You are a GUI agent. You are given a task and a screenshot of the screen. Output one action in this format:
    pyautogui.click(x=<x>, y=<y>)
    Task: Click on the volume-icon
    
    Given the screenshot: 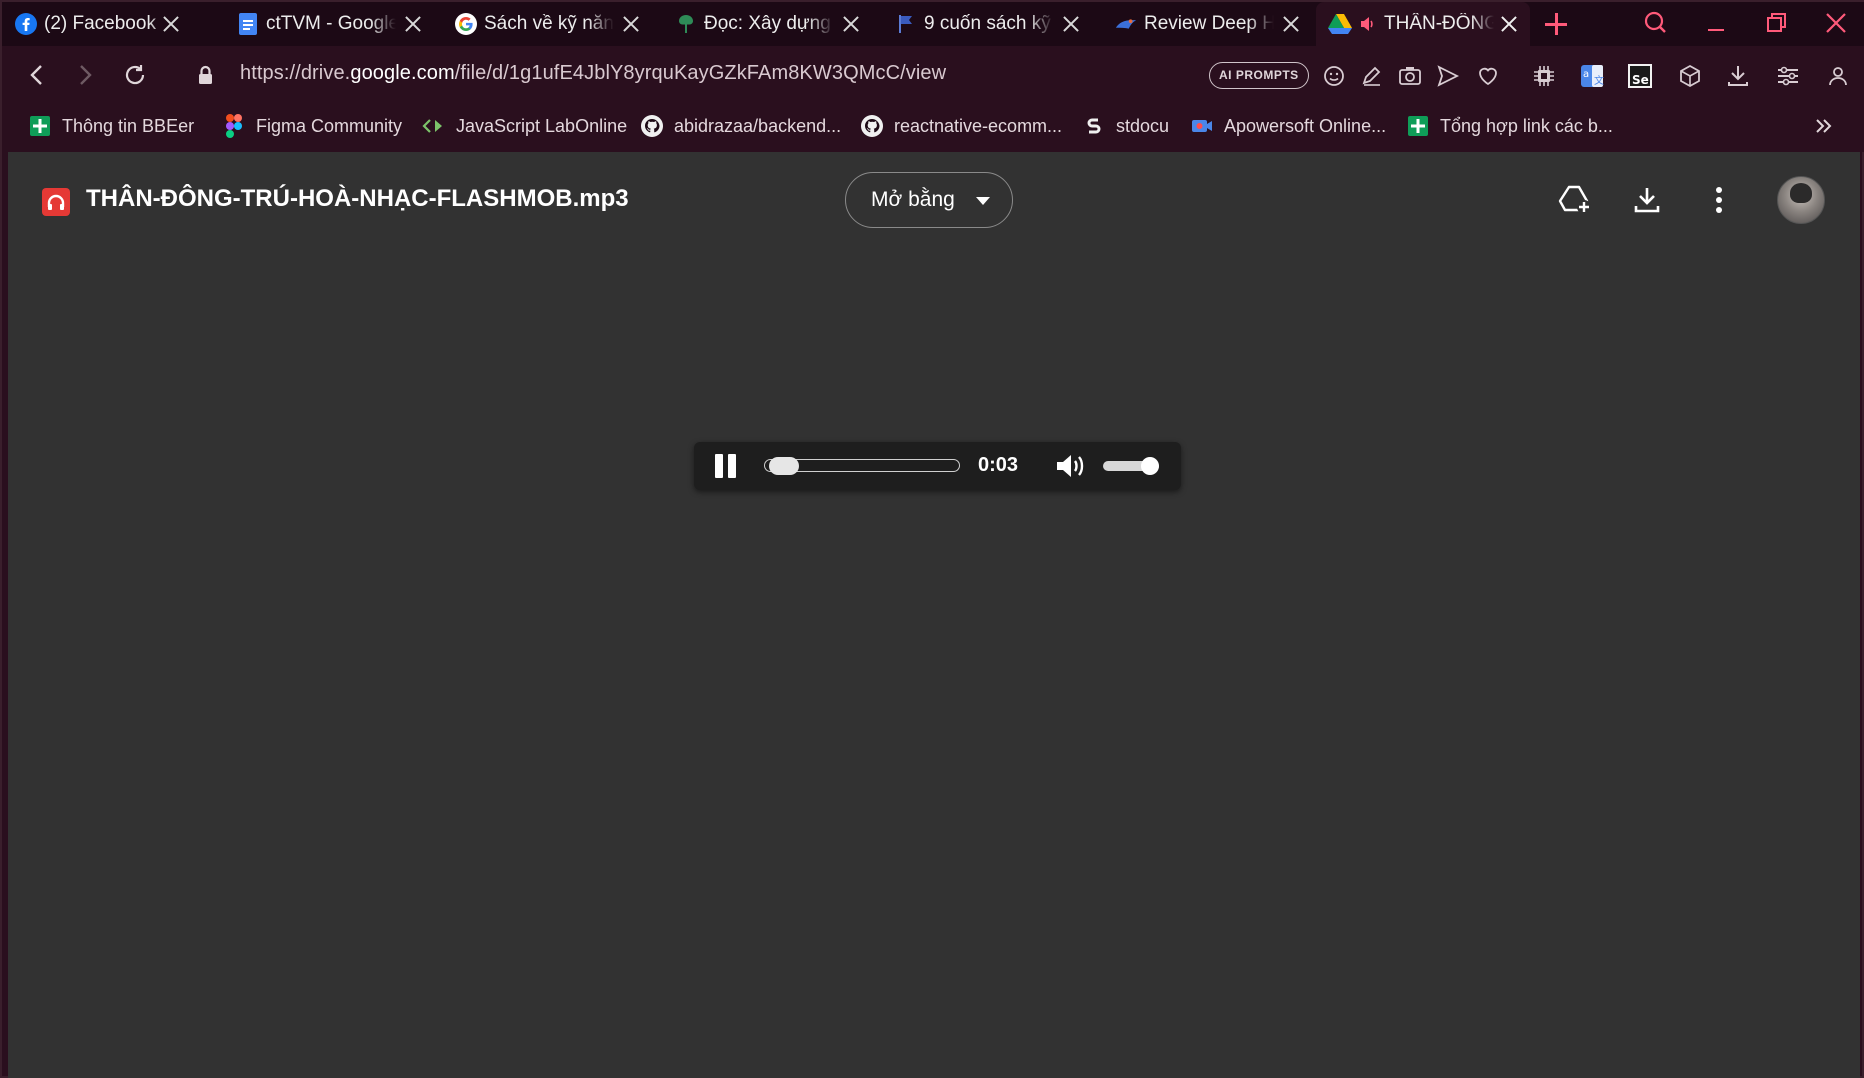 What is the action you would take?
    pyautogui.click(x=1071, y=466)
    